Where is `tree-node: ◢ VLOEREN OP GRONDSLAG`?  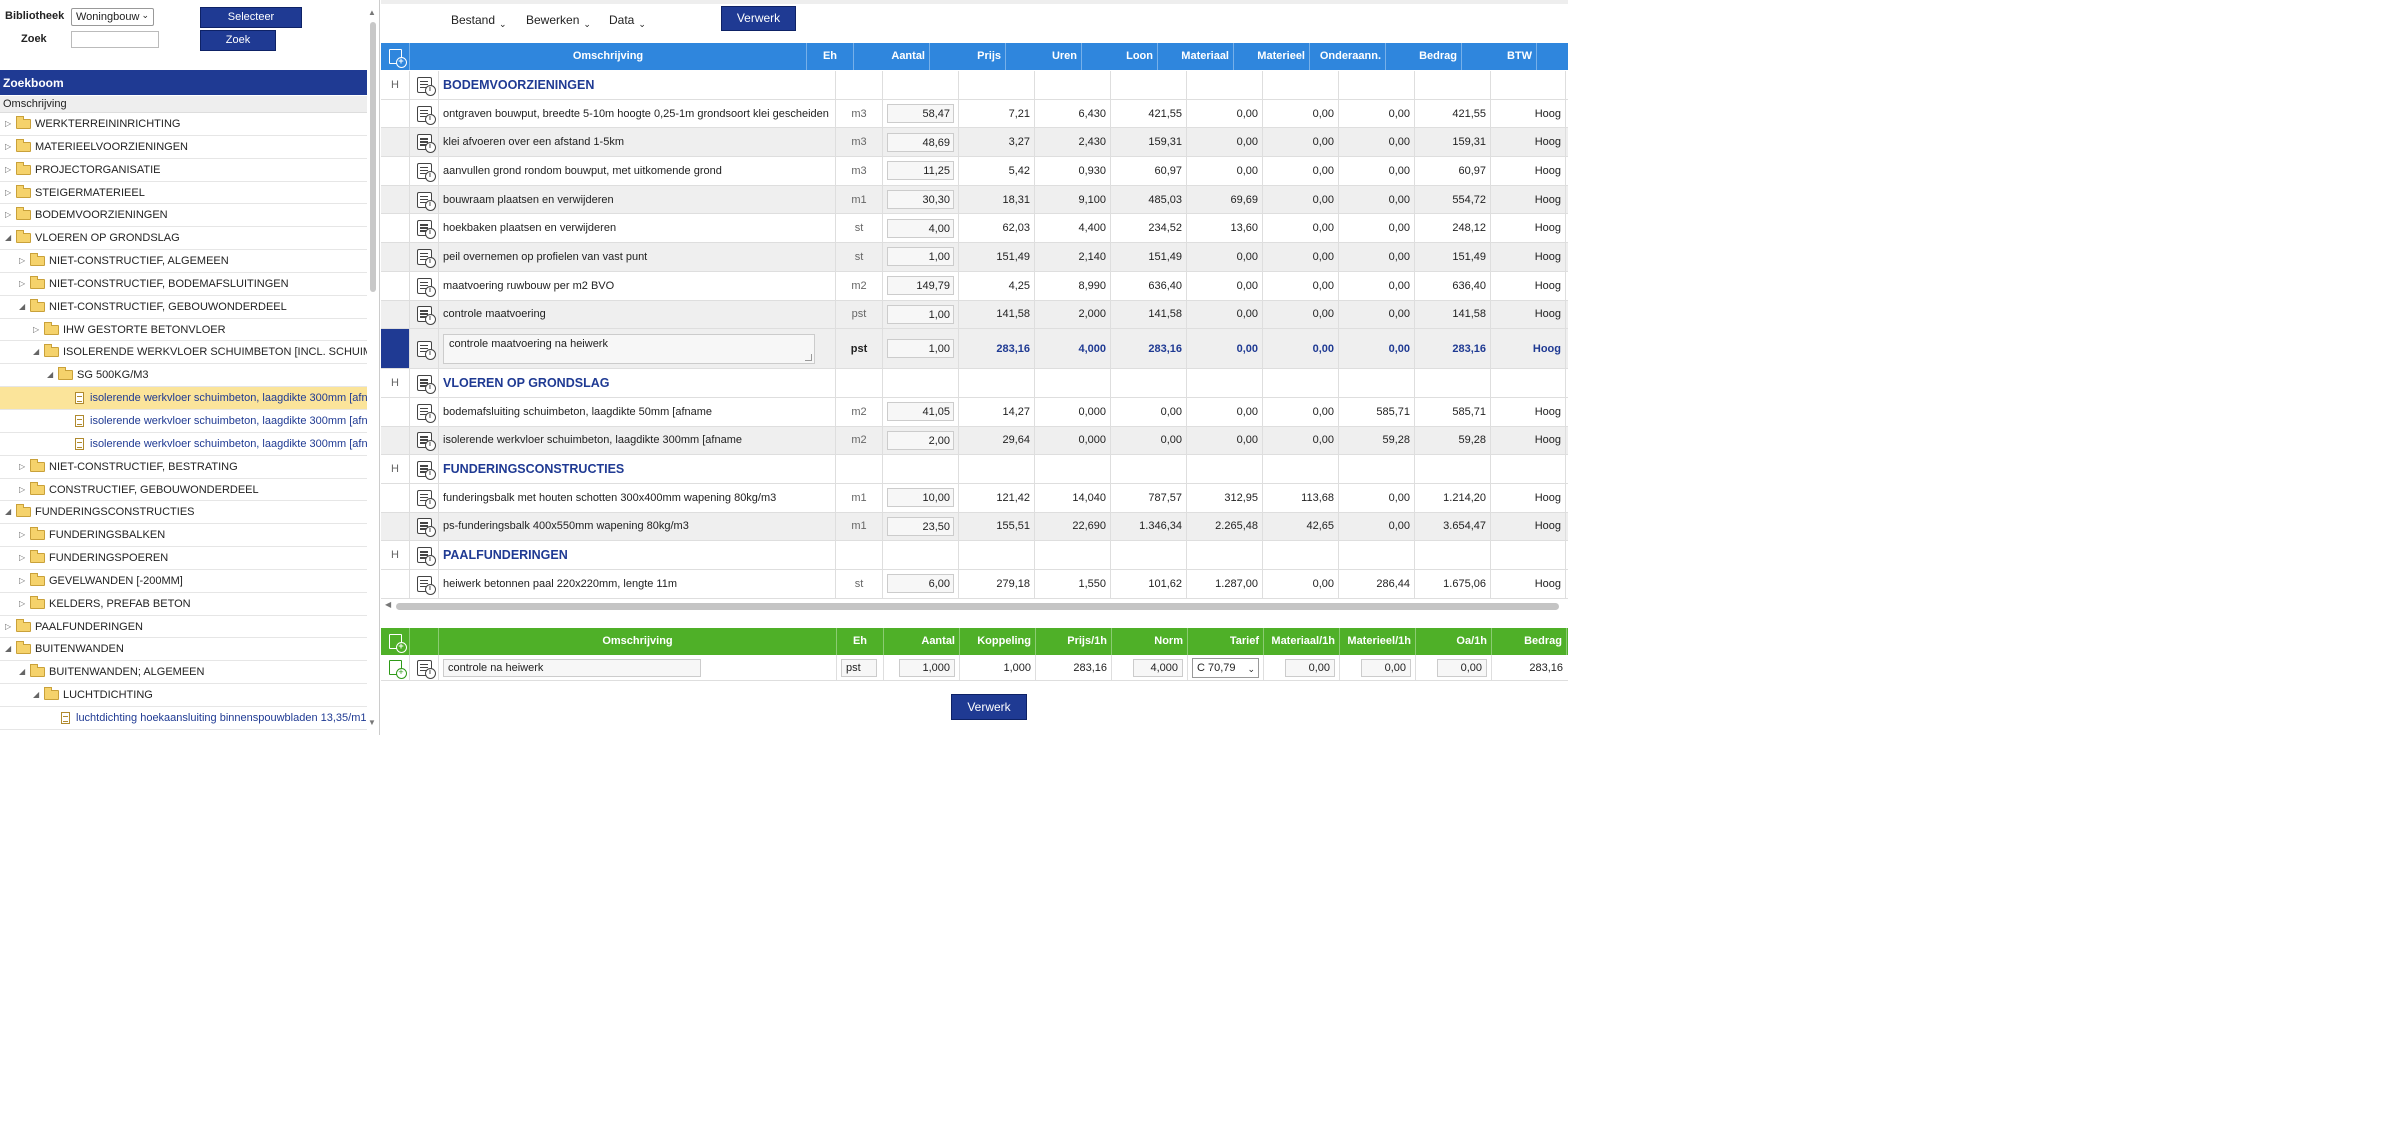 tree-node: ◢ VLOEREN OP GRONDSLAG is located at coordinates (183, 239).